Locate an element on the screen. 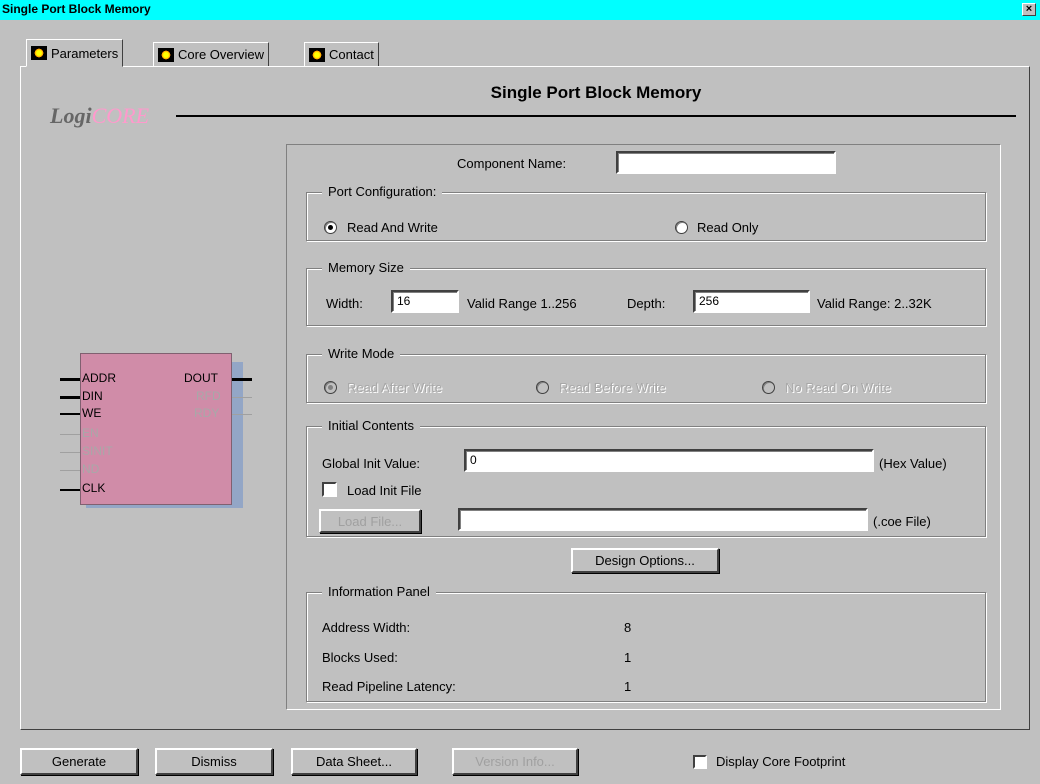  close-button: × is located at coordinates (1029, 9).